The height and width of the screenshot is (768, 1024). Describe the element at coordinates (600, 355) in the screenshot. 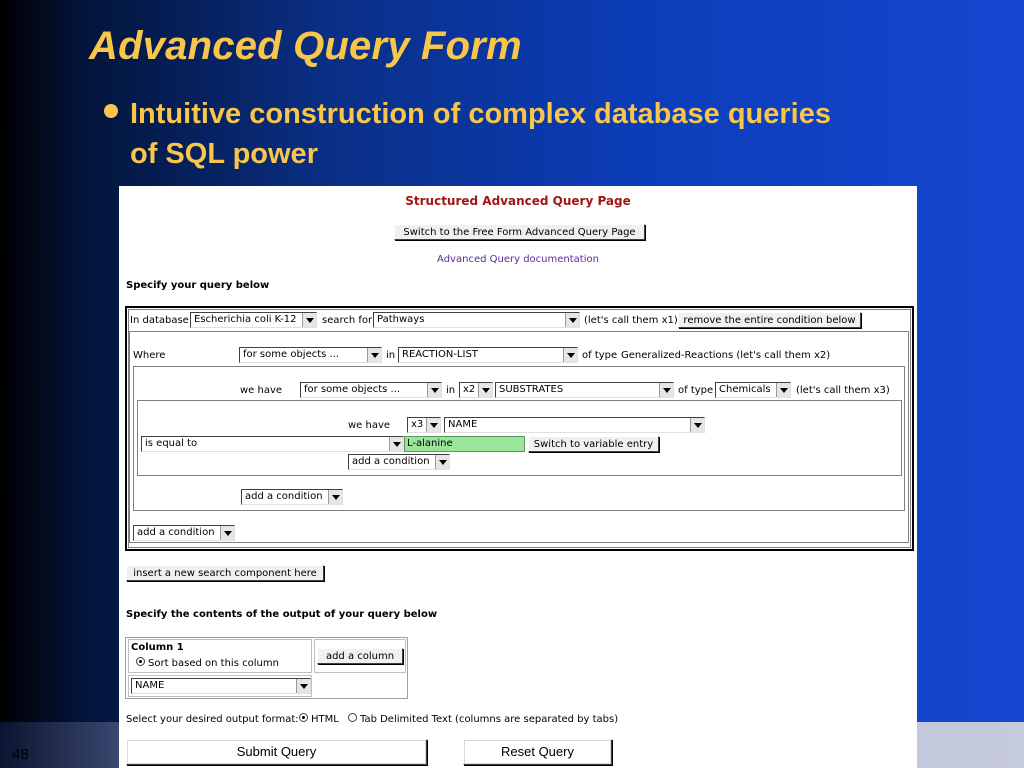

I see `where-of-type-label: of type` at that location.